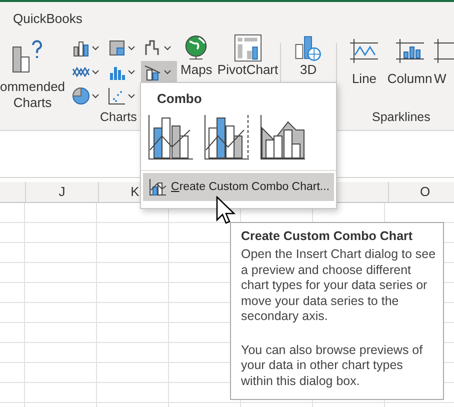 The image size is (454, 407). I want to click on tooltip-text: You can also browse previews of your data in other chart types within this dialog box., so click(332, 365).